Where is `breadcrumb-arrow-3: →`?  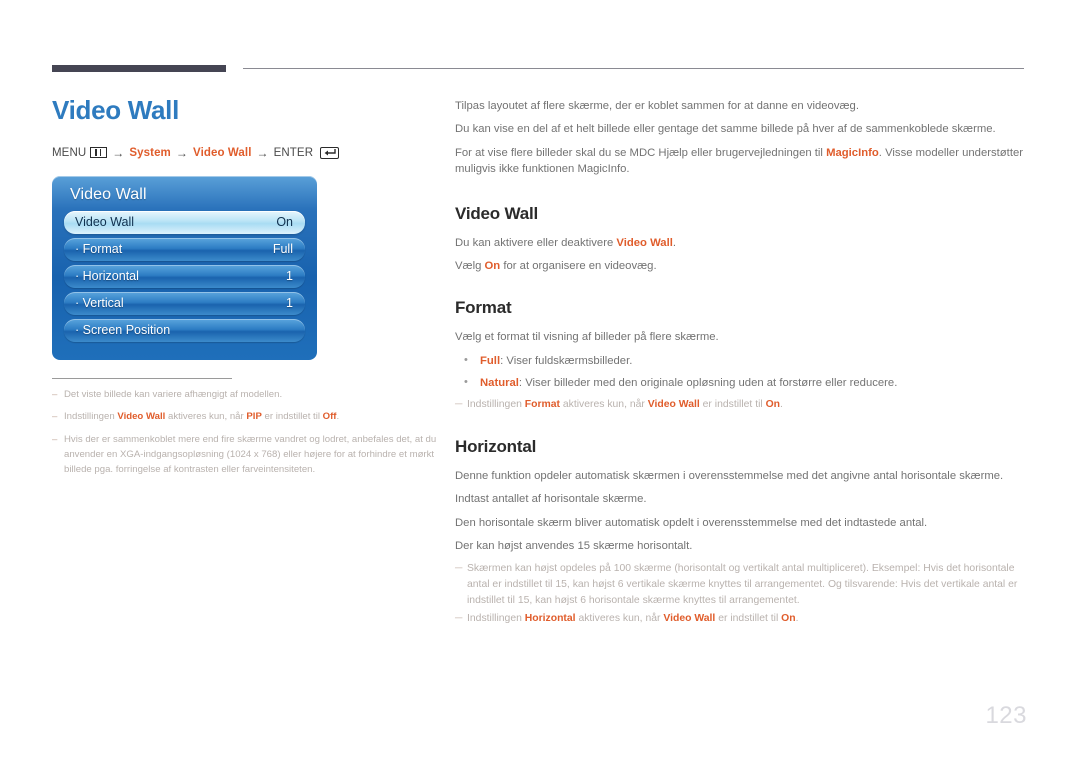
breadcrumb-arrow-3: → is located at coordinates (262, 152).